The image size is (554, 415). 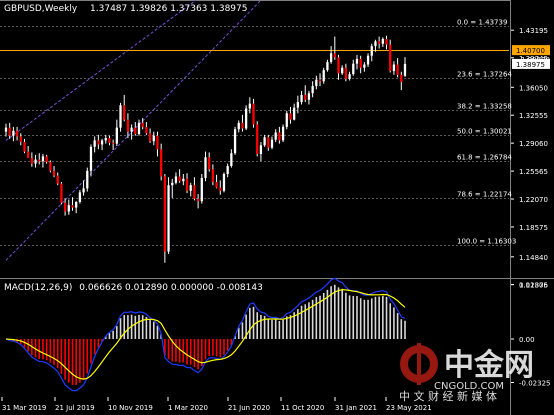 What do you see at coordinates (484, 195) in the screenshot?
I see `fib-level-label: 78.6 = 1.22174` at bounding box center [484, 195].